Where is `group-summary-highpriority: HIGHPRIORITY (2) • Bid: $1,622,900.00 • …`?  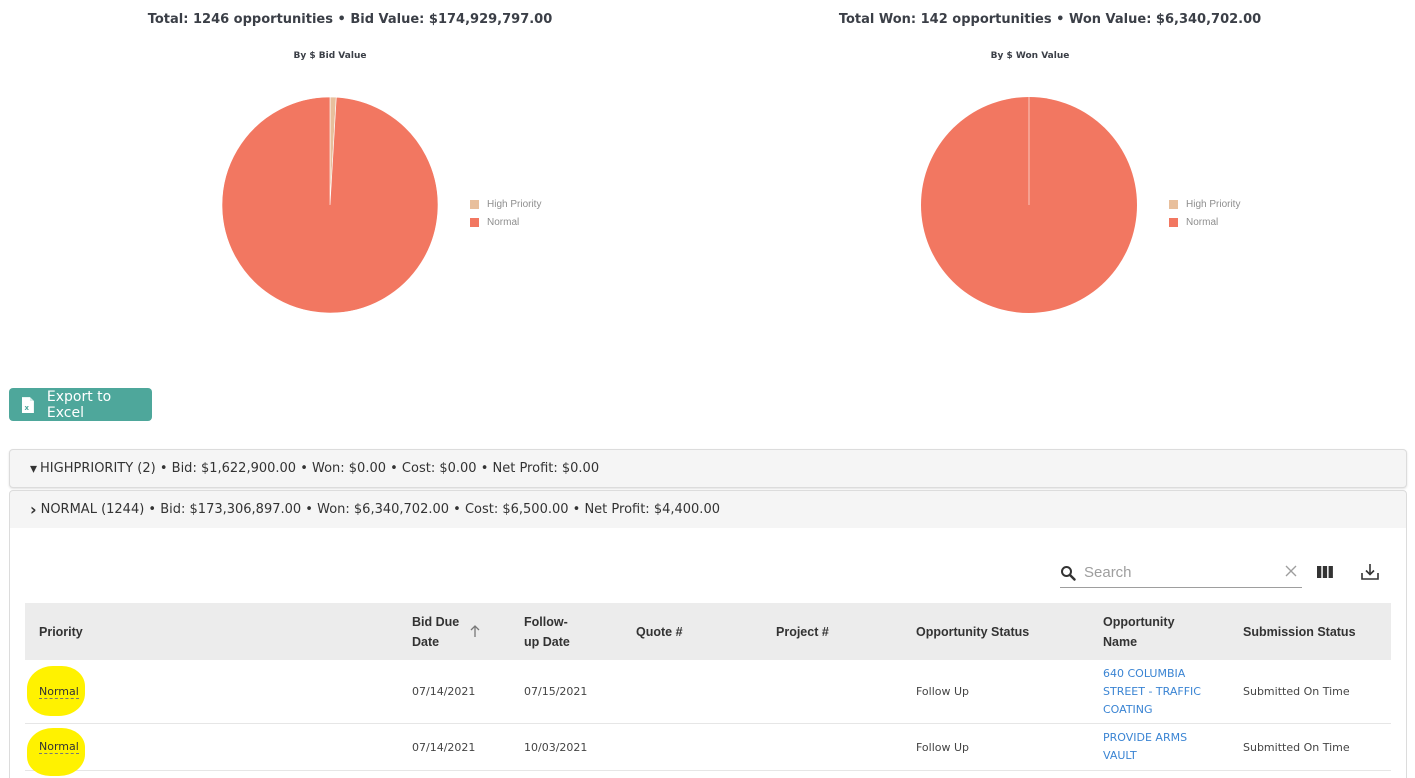 group-summary-highpriority: HIGHPRIORITY (2) • Bid: $1,622,900.00 • … is located at coordinates (320, 468).